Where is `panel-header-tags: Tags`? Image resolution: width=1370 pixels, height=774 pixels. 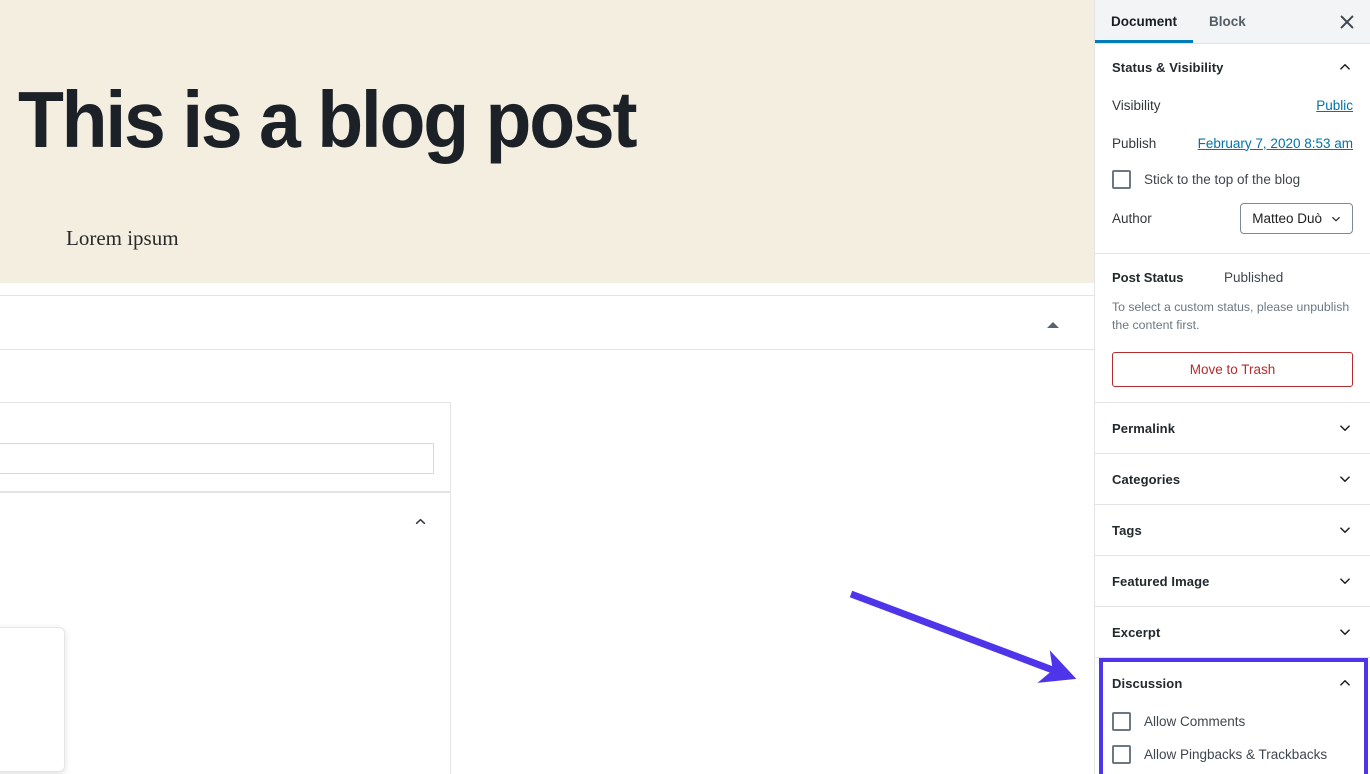 panel-header-tags: Tags is located at coordinates (1232, 530).